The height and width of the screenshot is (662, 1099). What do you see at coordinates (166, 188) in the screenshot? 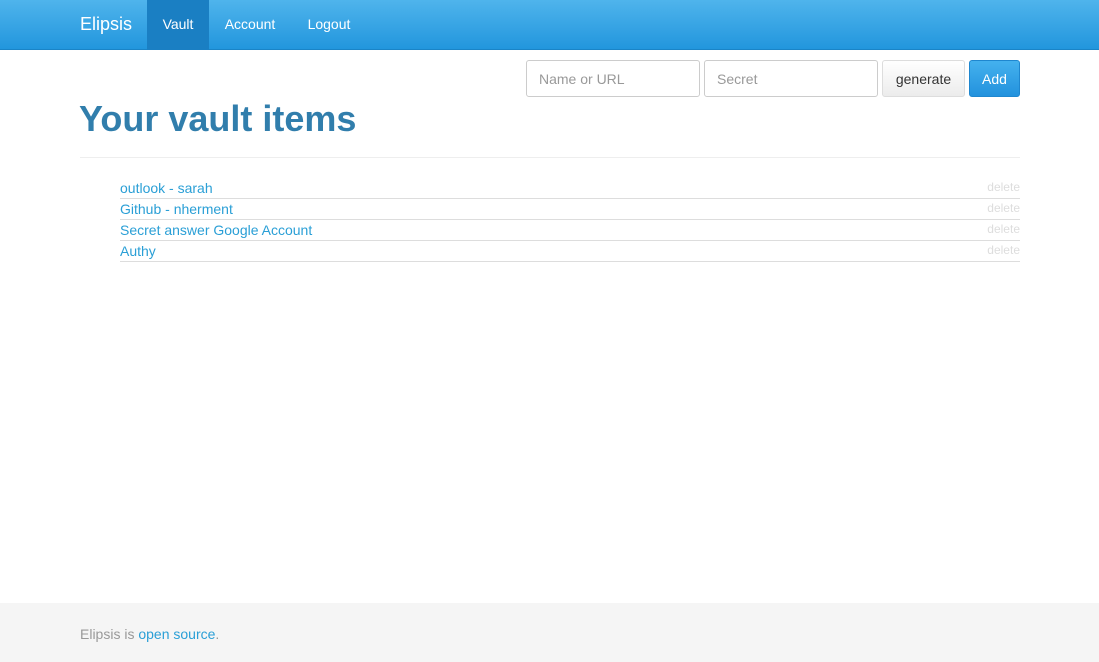
I see `vault-item-link: outlook - sarah` at bounding box center [166, 188].